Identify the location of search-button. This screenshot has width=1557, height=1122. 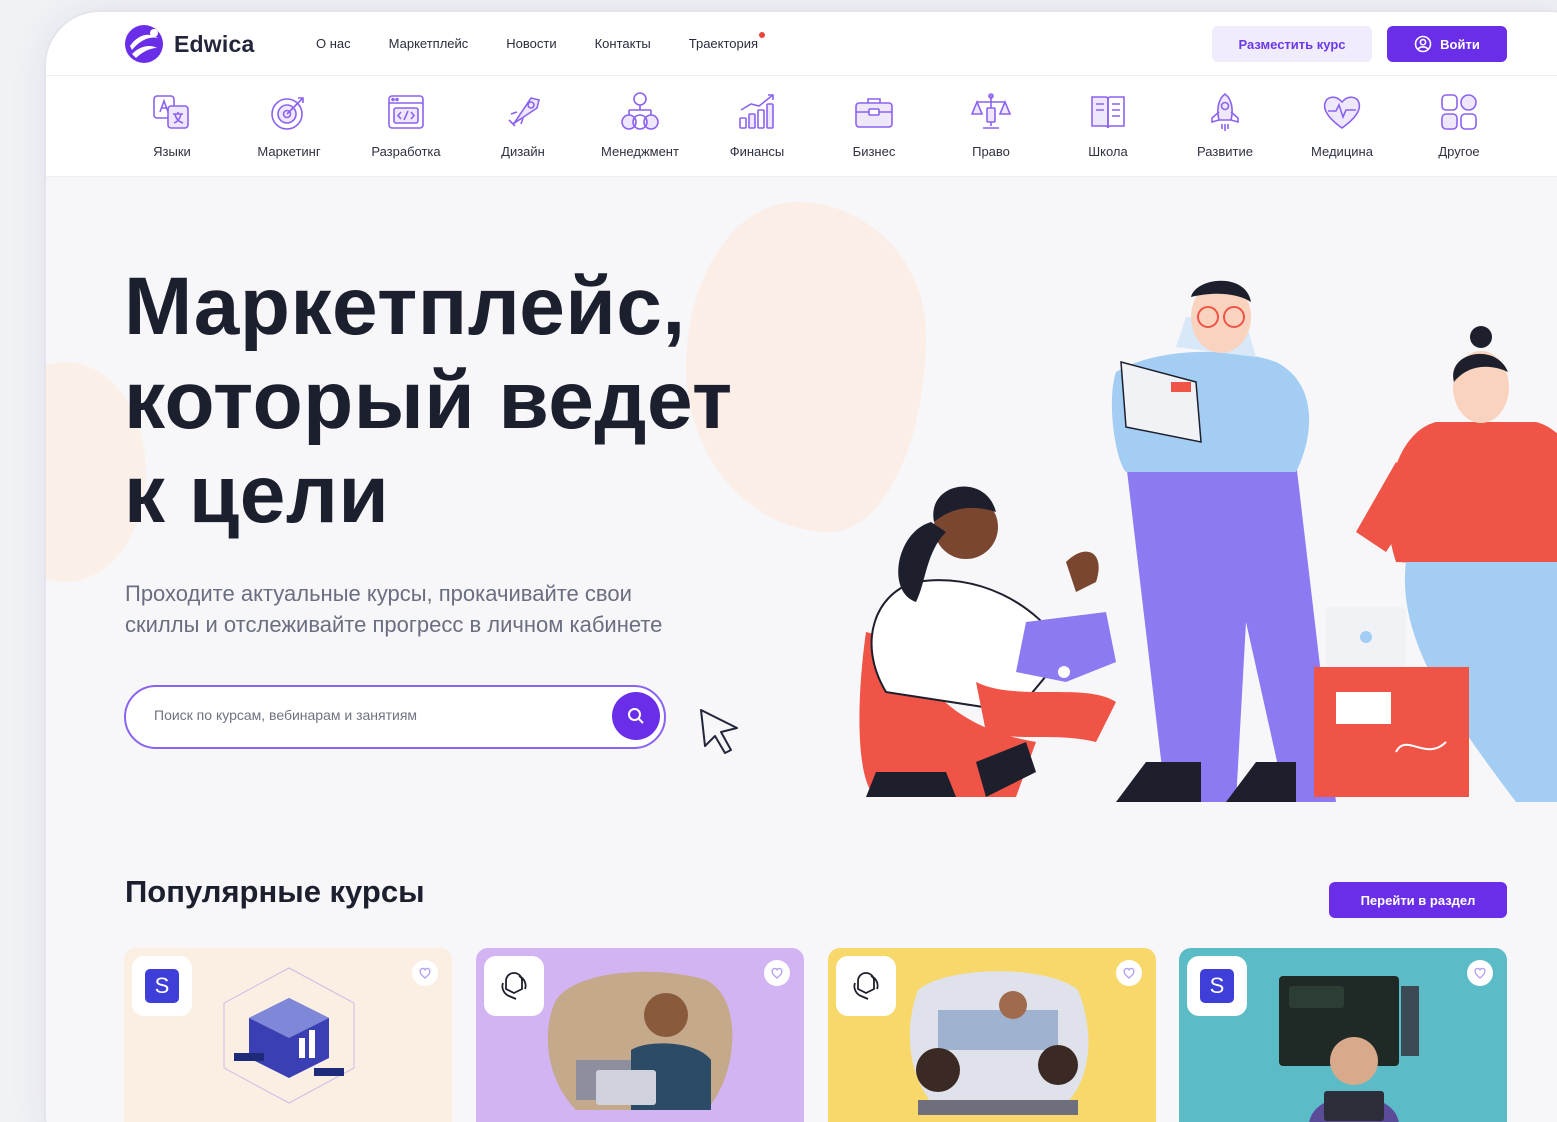
(636, 716).